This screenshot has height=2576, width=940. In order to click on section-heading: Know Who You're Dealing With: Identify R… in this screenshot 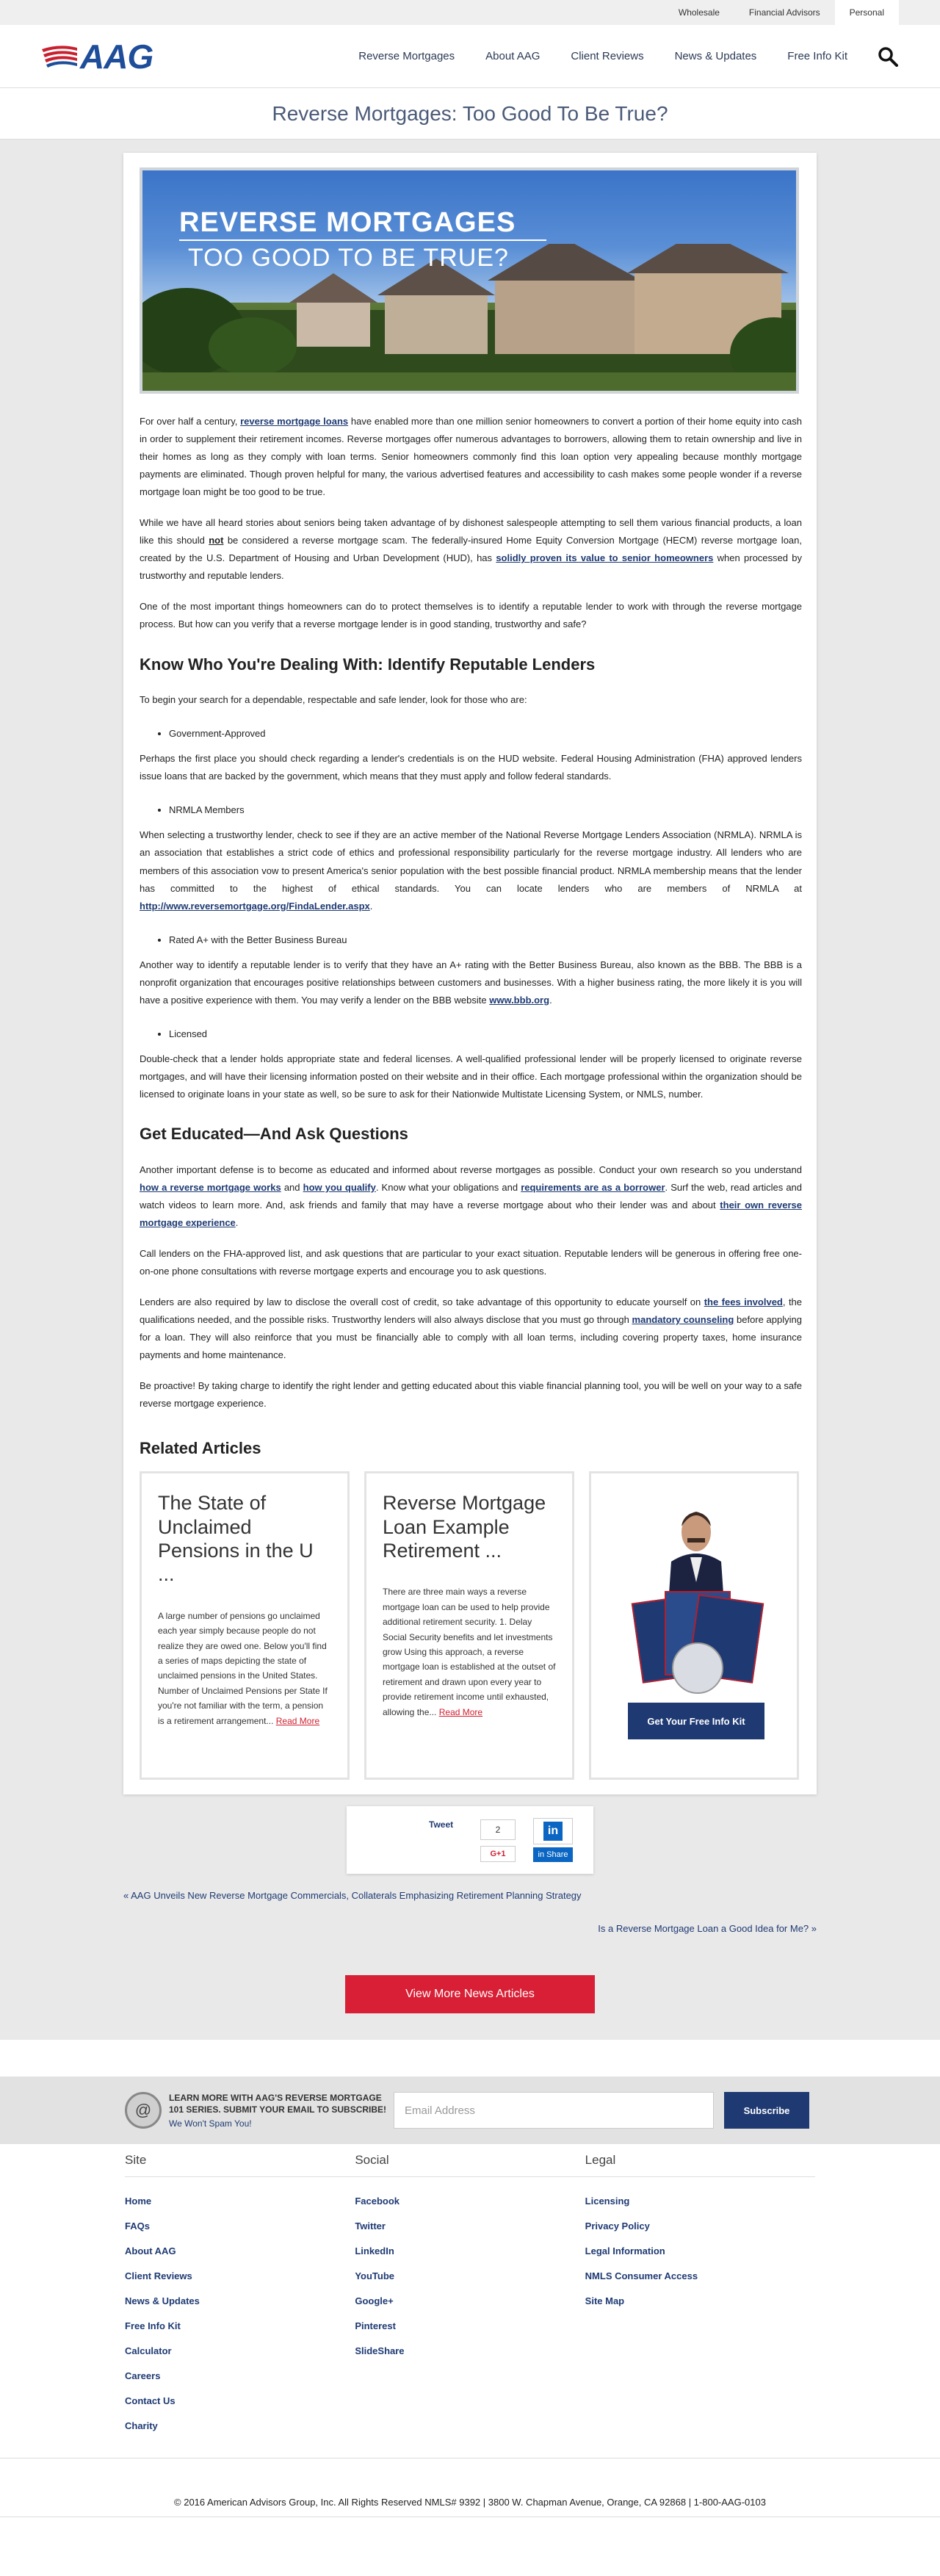, I will do `click(368, 664)`.